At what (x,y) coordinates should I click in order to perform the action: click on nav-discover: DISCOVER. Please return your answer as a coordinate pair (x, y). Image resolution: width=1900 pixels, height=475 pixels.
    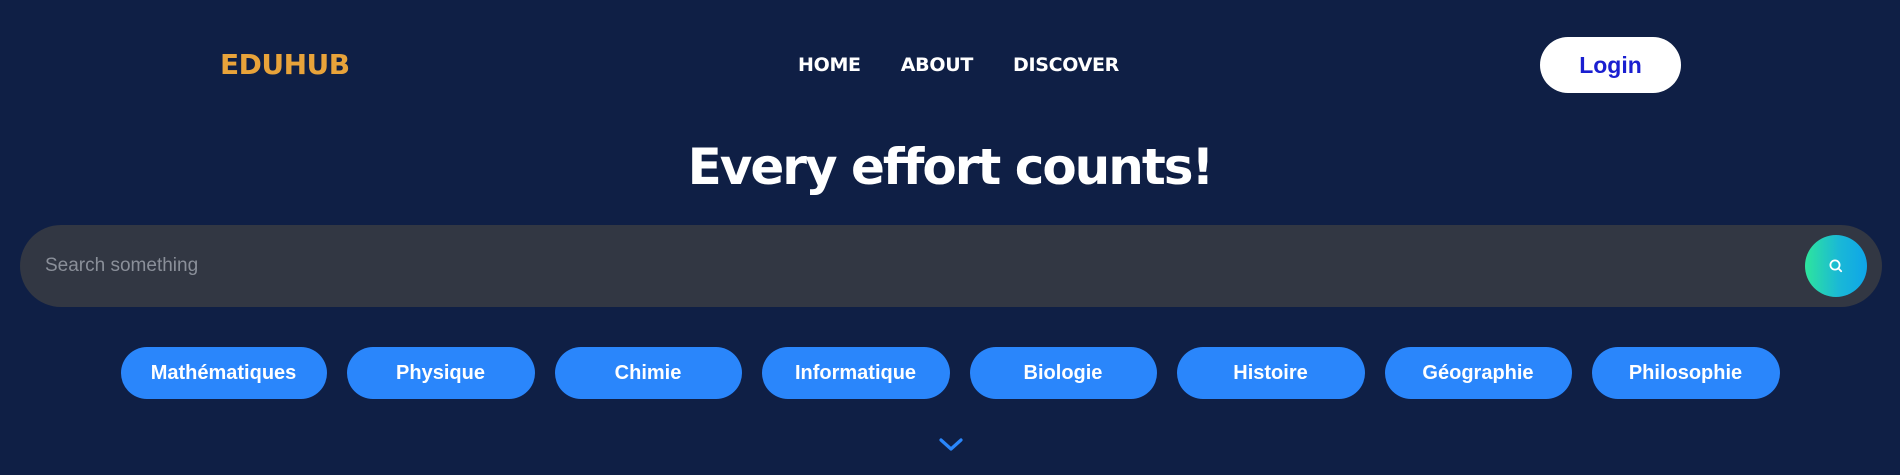
    Looking at the image, I should click on (1066, 65).